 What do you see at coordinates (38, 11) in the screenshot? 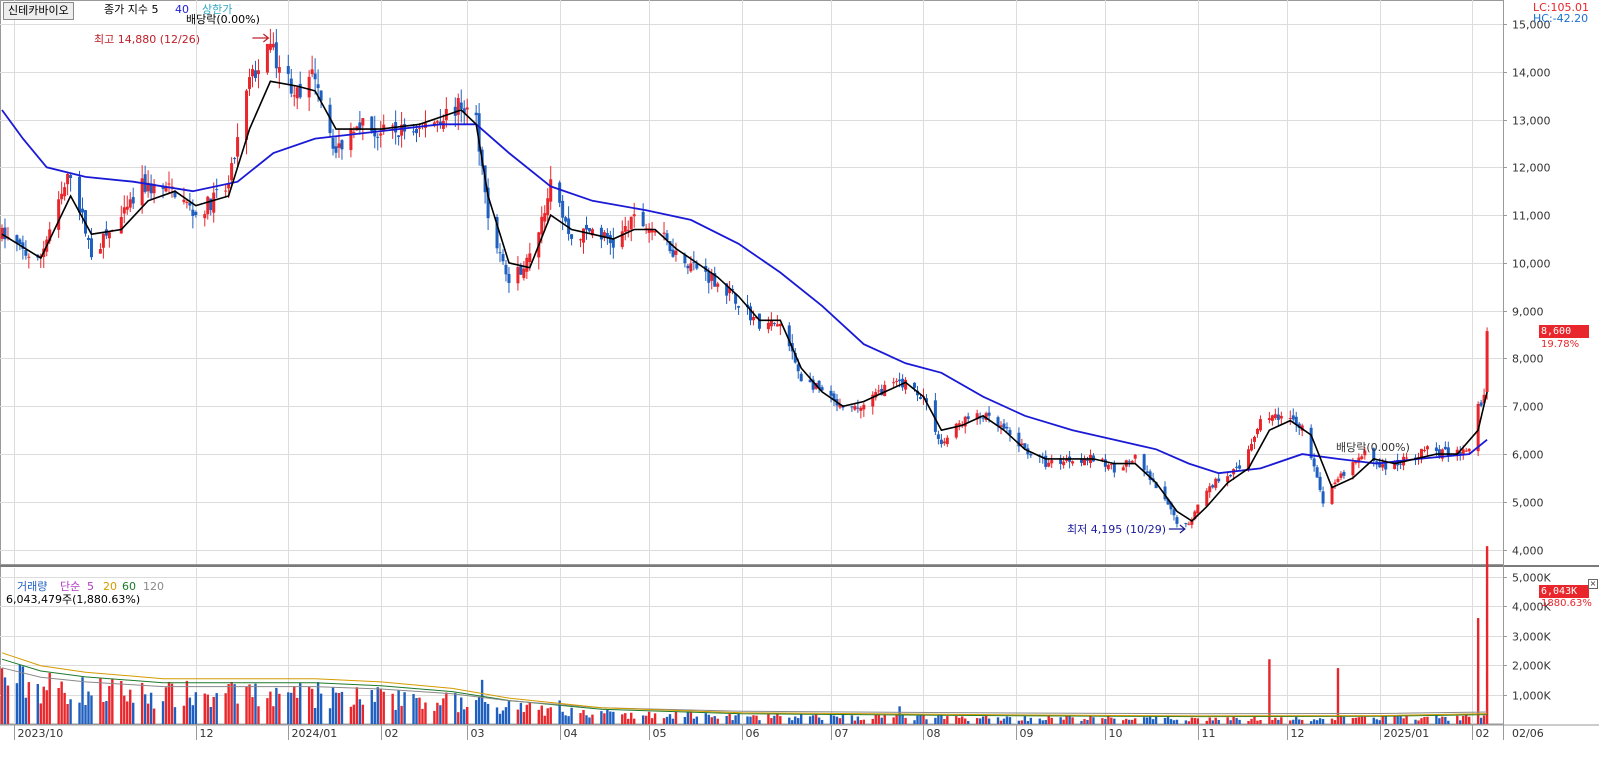
I see `stock-name-button: 신테카바이오` at bounding box center [38, 11].